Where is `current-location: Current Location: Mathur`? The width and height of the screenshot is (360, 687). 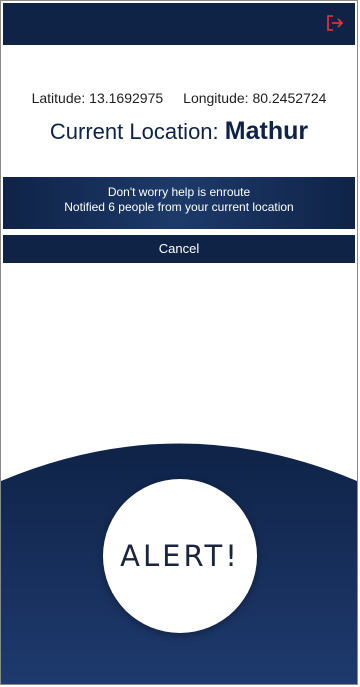 current-location: Current Location: Mathur is located at coordinates (179, 131).